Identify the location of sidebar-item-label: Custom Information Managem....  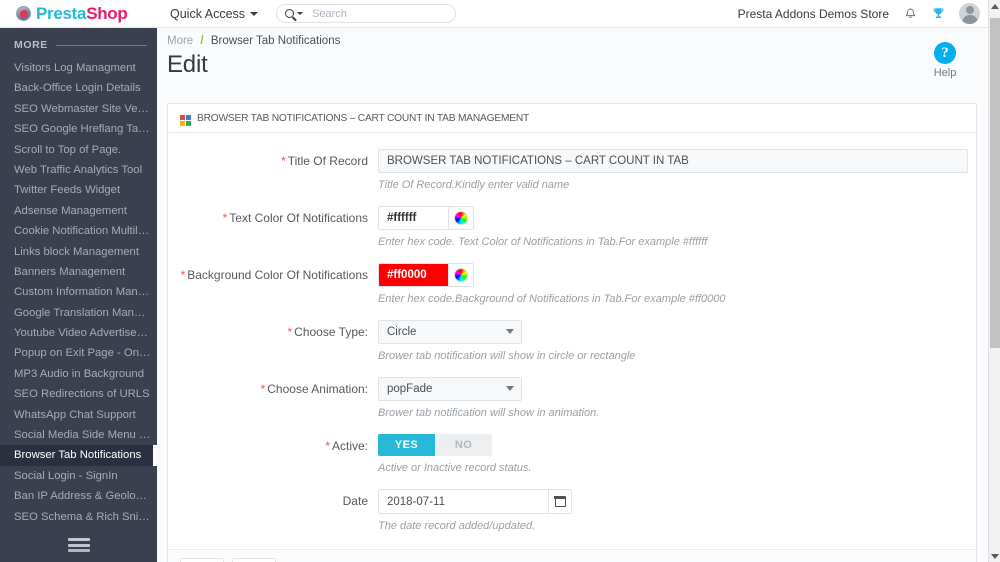
(85, 292).